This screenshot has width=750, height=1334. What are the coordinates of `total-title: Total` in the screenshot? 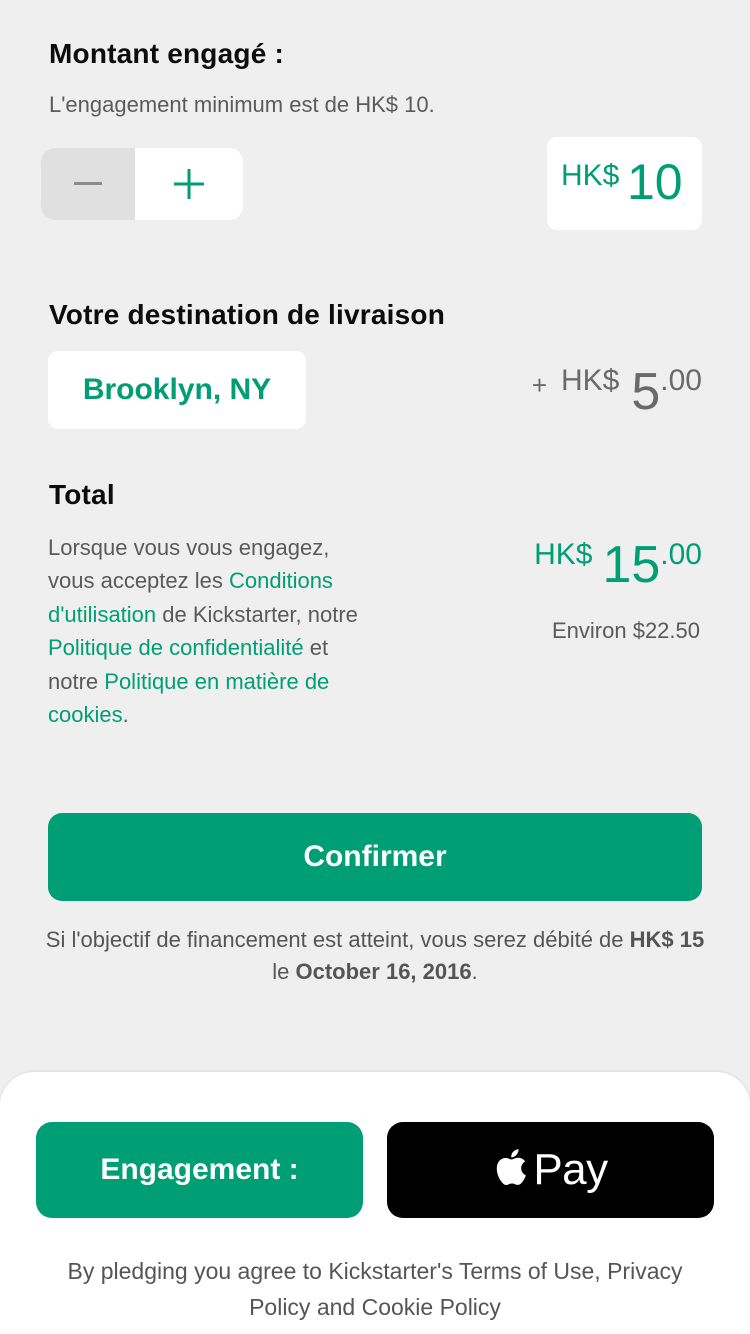 It's located at (82, 494).